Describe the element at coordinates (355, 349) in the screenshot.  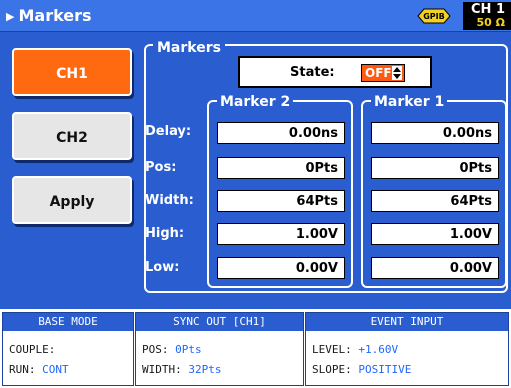
I see `level-line: LEVEL: +1.60V` at that location.